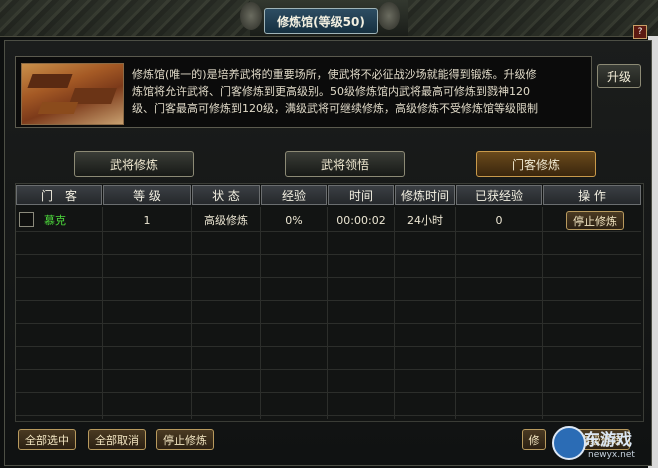  What do you see at coordinates (125, 18) in the screenshot?
I see `top-decoration-left` at bounding box center [125, 18].